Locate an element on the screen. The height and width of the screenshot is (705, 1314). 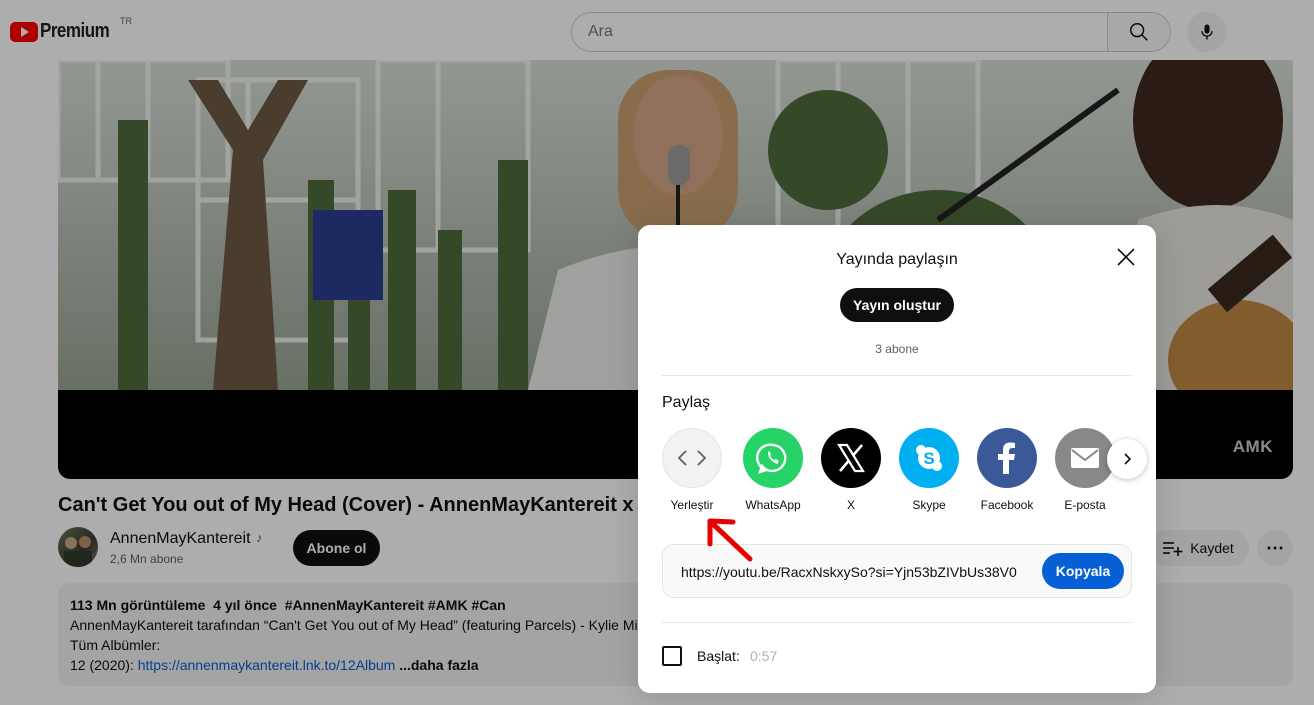
share-label-embed: Yerleştir is located at coordinates (692, 505).